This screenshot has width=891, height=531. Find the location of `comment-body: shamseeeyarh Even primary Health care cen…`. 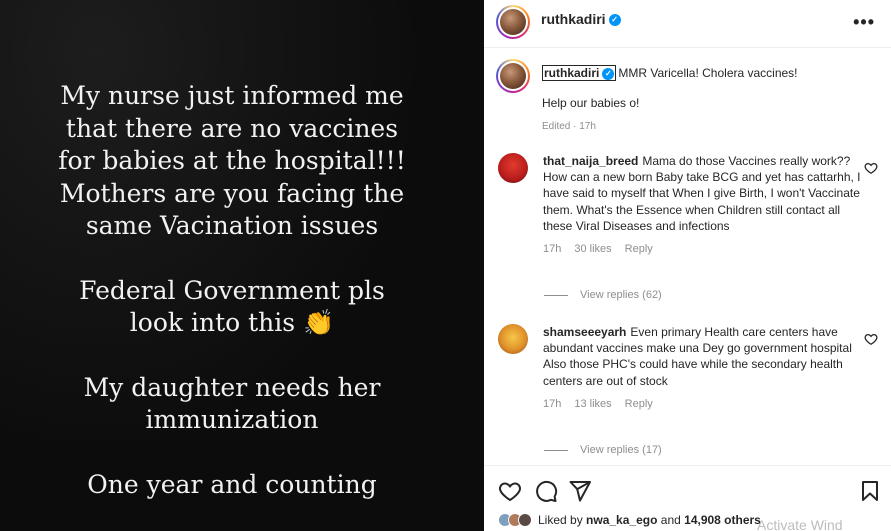

comment-body: shamseeeyarh Even primary Health care cen… is located at coordinates (702, 368).